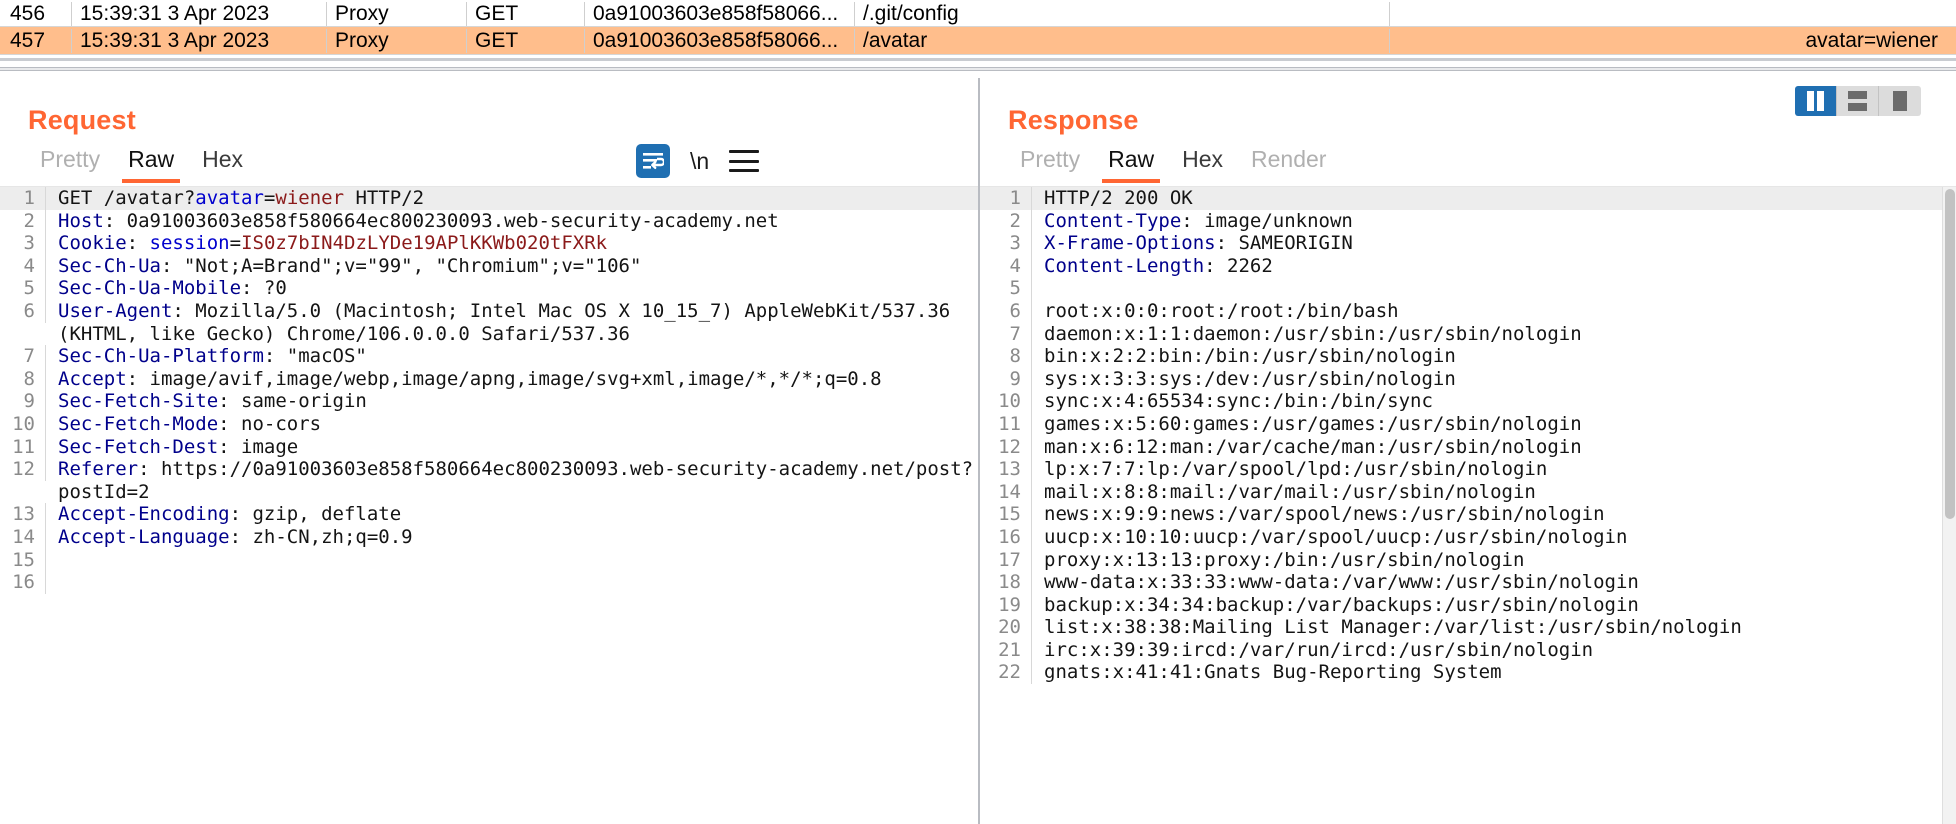 Image resolution: width=1956 pixels, height=824 pixels. What do you see at coordinates (1250, 356) in the screenshot?
I see `line-text: bin:x:2:2:bin:/bin:/usr/sbin/nologin` at bounding box center [1250, 356].